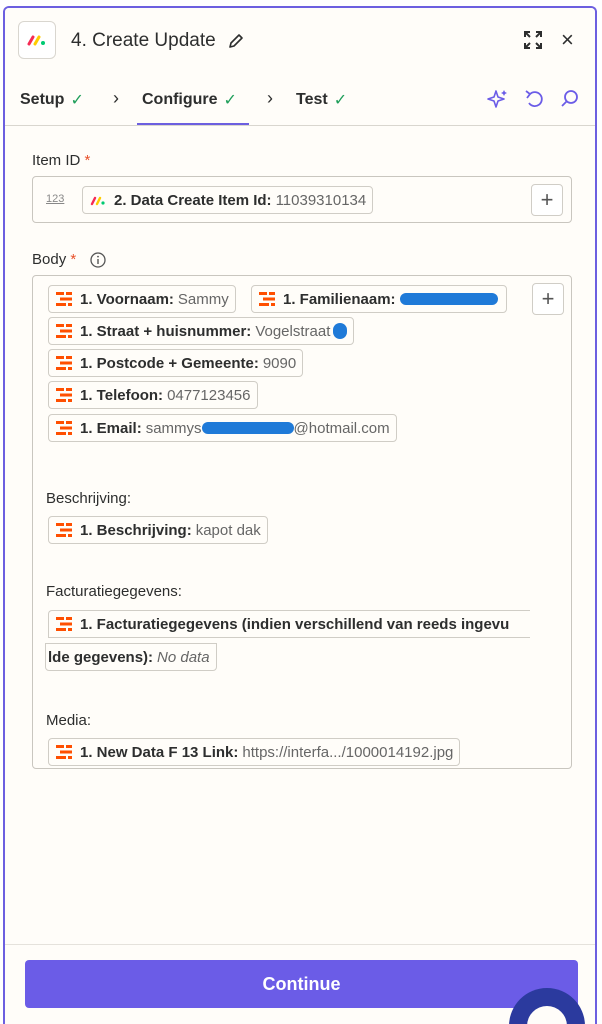  What do you see at coordinates (114, 591) in the screenshot?
I see `facturatie-label: Facturatiegegevens:` at bounding box center [114, 591].